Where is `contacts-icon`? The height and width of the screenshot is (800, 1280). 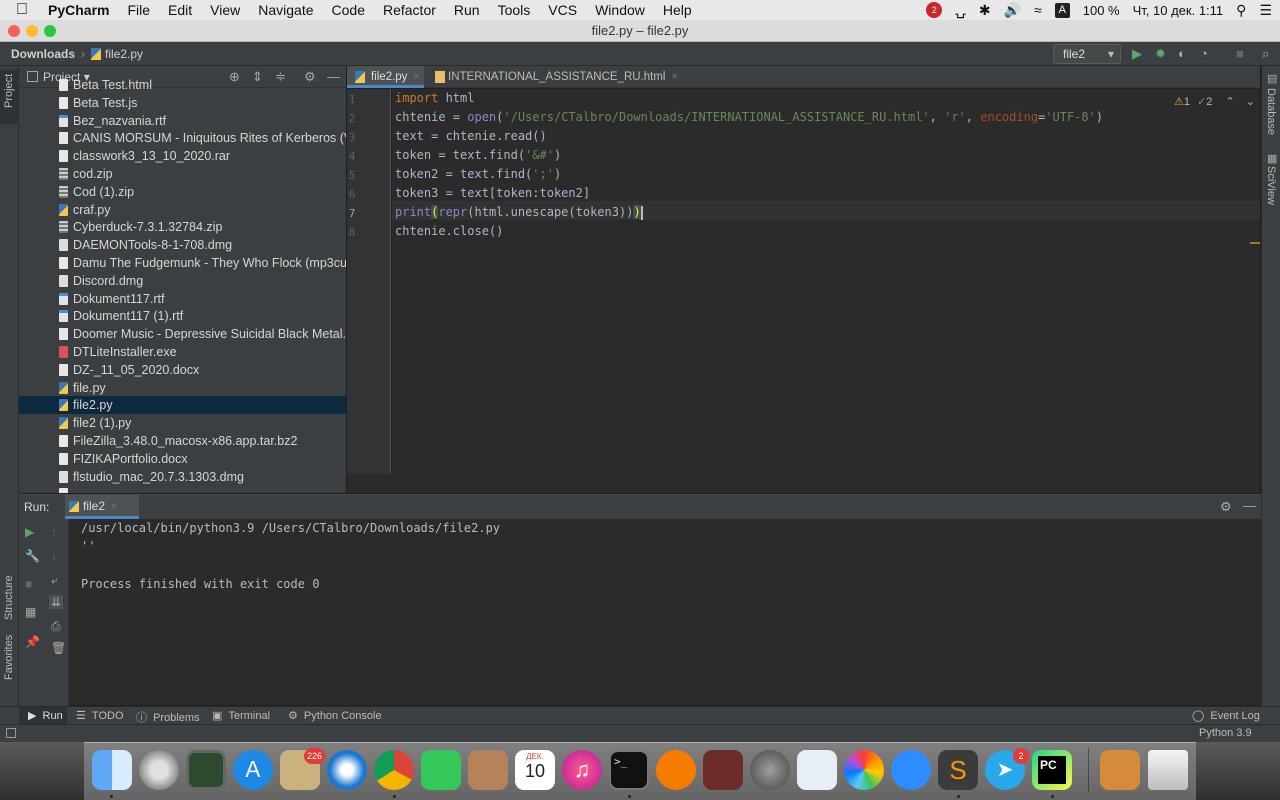 contacts-icon is located at coordinates (488, 770).